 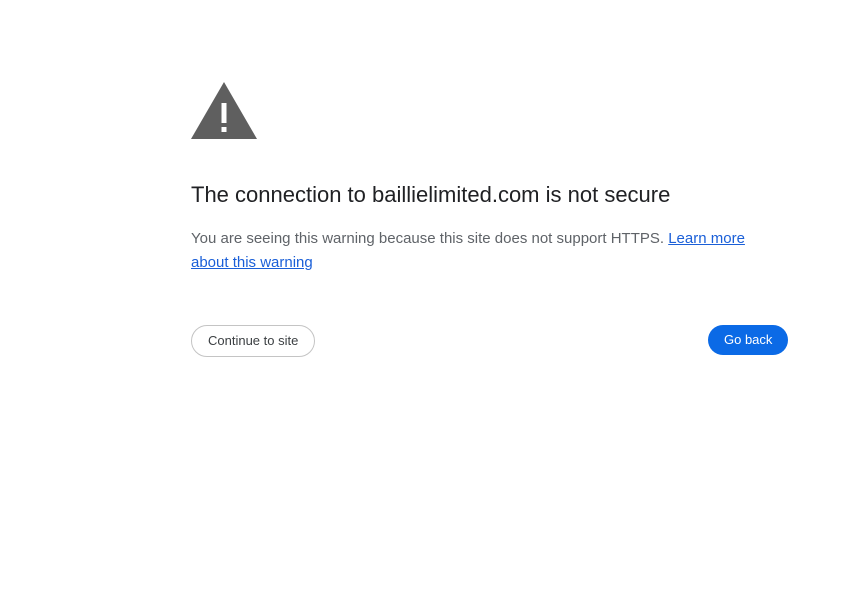 I want to click on continue-to-site-button: Continue to site, so click(x=253, y=341).